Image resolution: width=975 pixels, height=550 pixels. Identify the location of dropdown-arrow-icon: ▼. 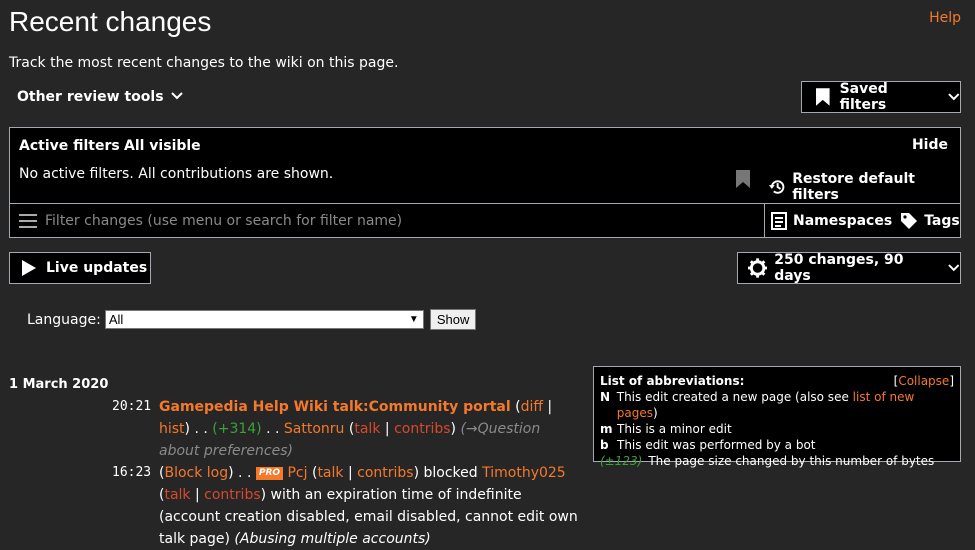
(413, 319).